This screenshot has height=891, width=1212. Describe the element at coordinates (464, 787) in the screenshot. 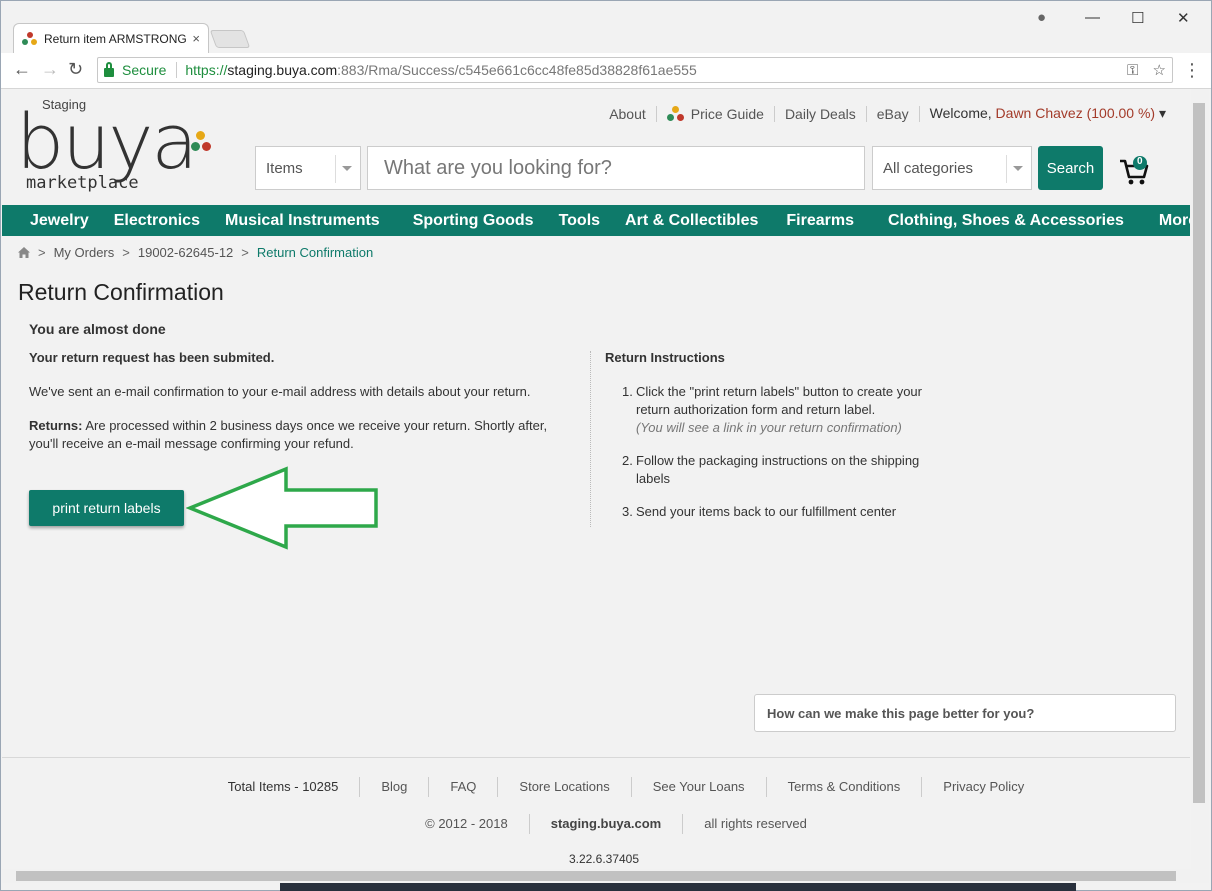

I see `footer-faq-link: FAQ` at that location.